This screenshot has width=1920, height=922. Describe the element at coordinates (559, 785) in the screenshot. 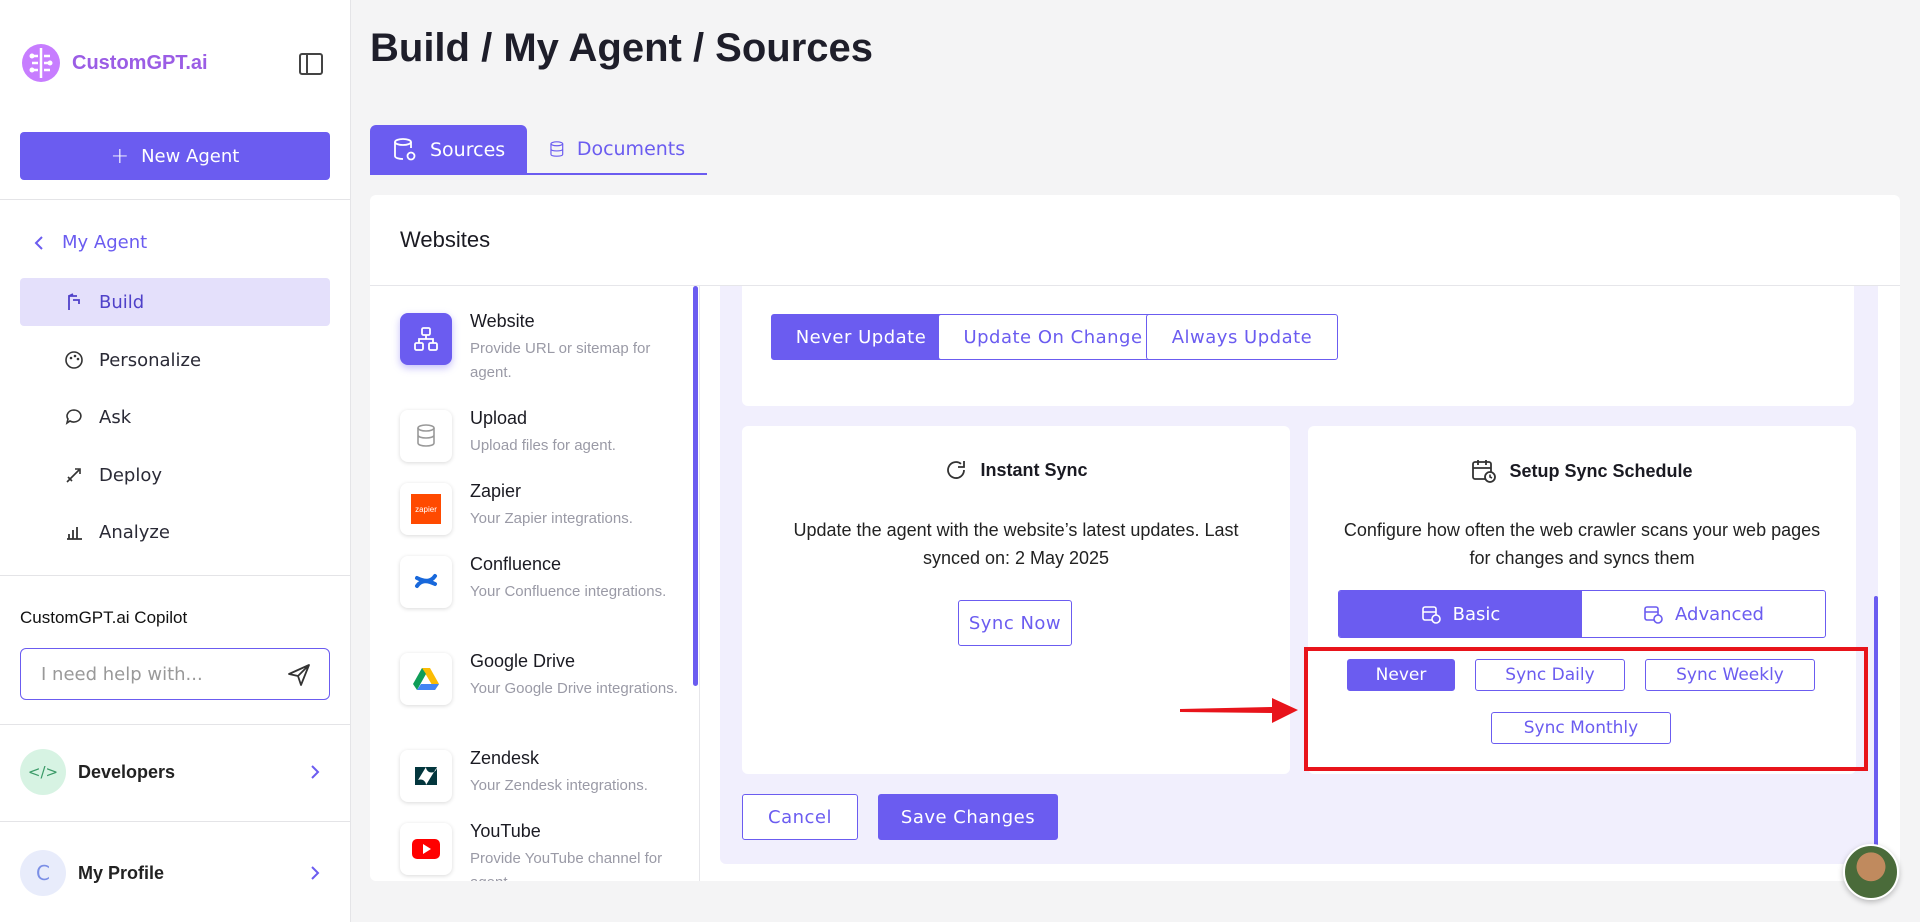

I see `source-desc: Your Zendesk integrations.` at that location.